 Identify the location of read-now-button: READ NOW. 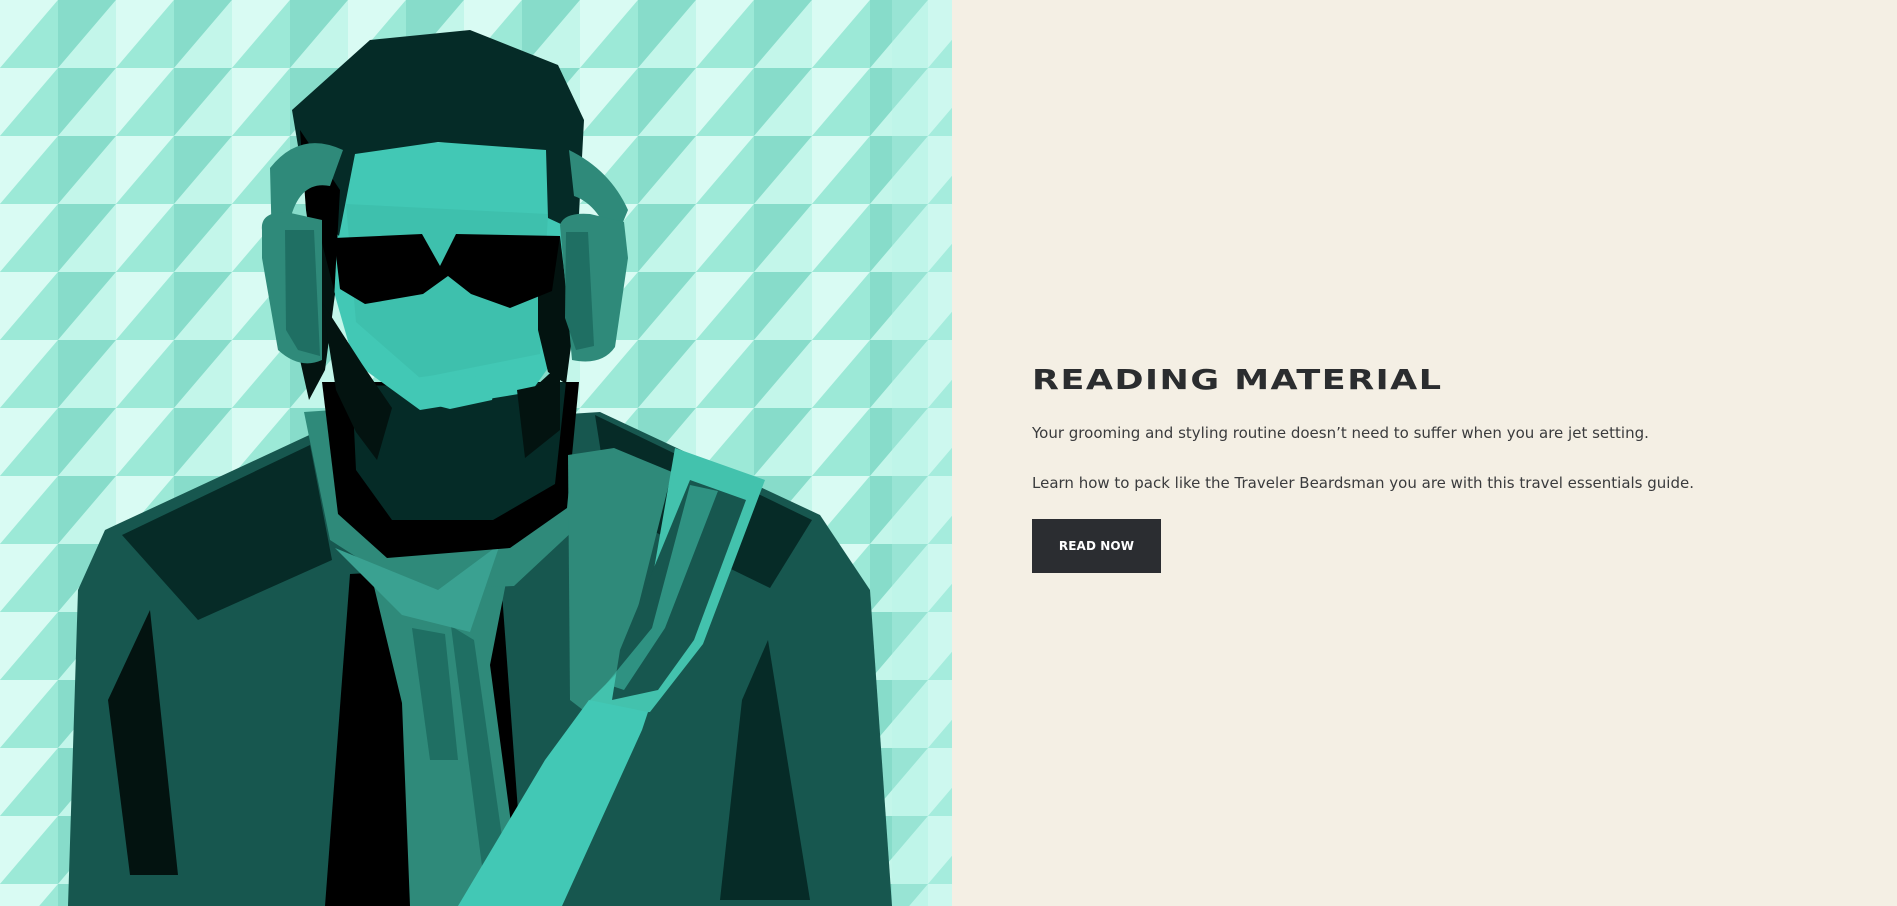
(1096, 546).